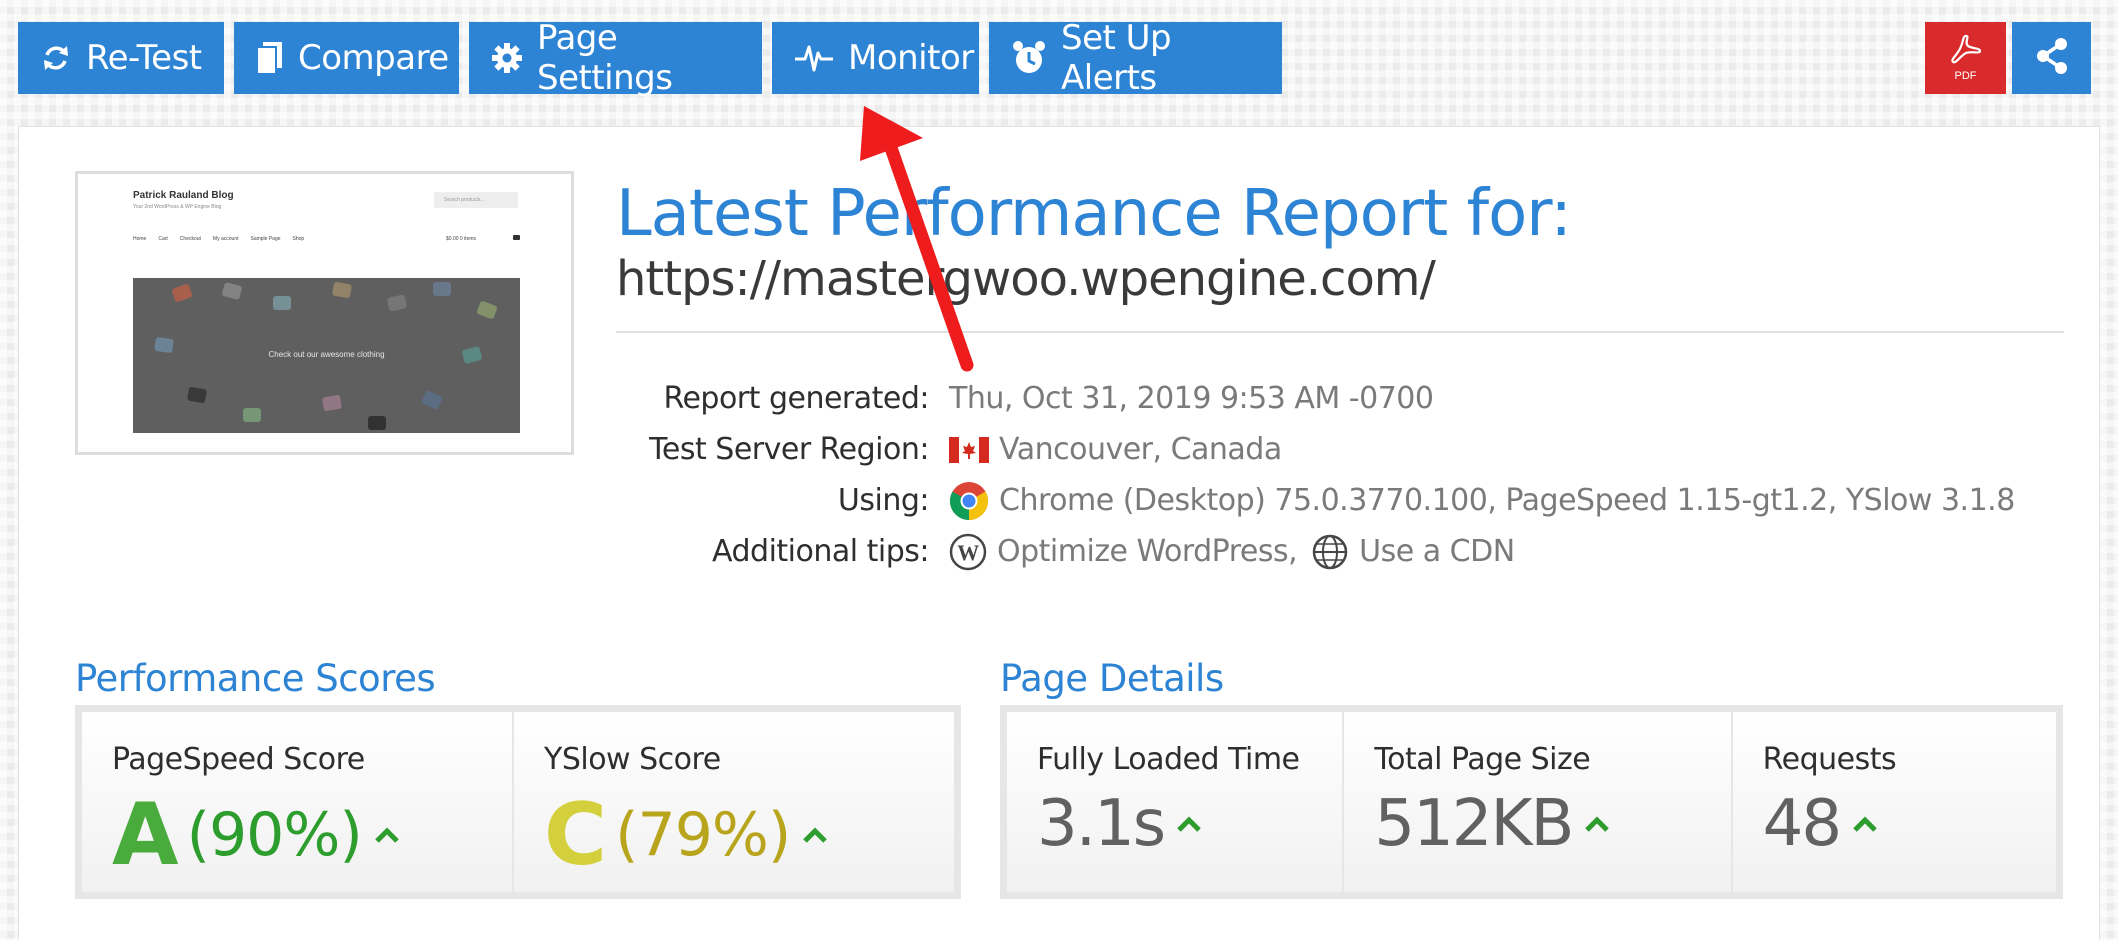 The height and width of the screenshot is (940, 2118). I want to click on page-settings-button: Page Settings, so click(615, 58).